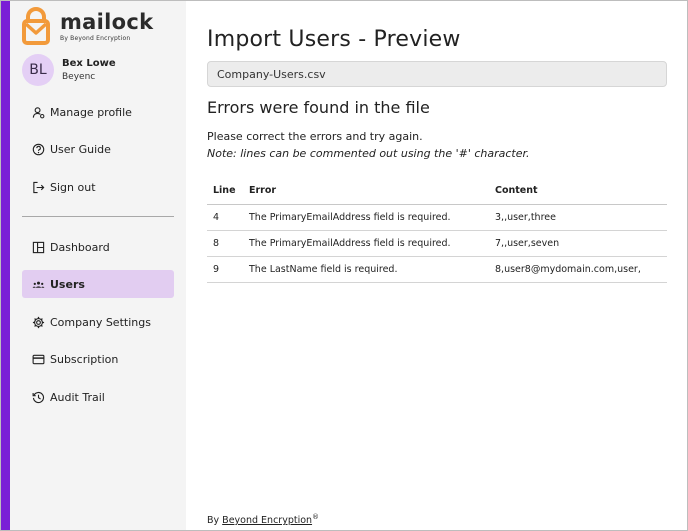 This screenshot has width=688, height=531. Describe the element at coordinates (89, 63) in the screenshot. I see `user-name: Bex Lowe` at that location.